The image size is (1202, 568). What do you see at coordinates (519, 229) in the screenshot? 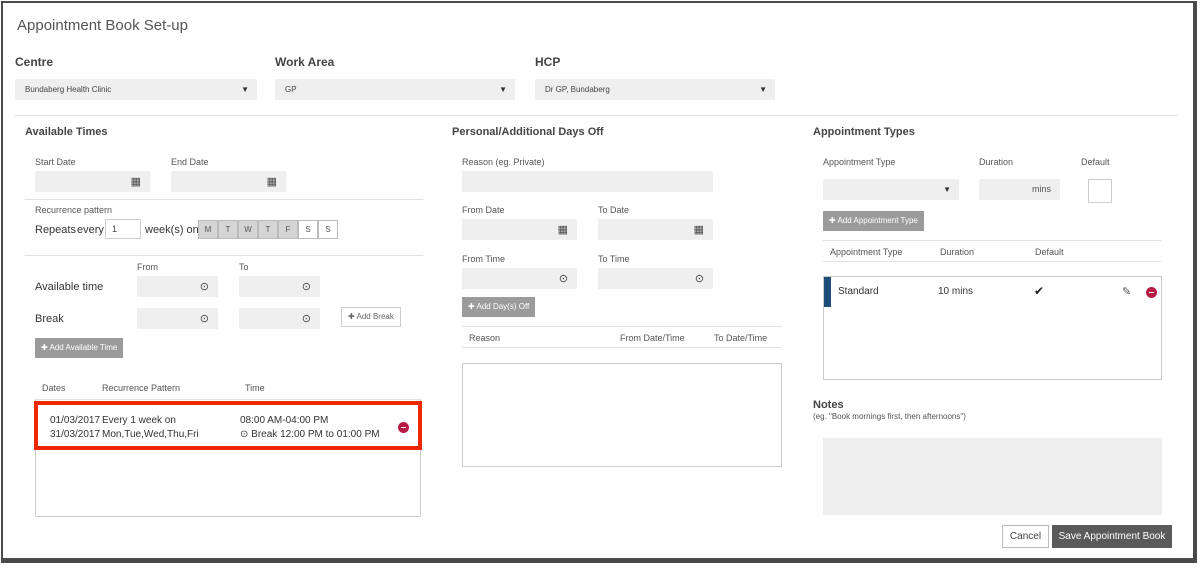
I see `from-date-input: ▦` at bounding box center [519, 229].